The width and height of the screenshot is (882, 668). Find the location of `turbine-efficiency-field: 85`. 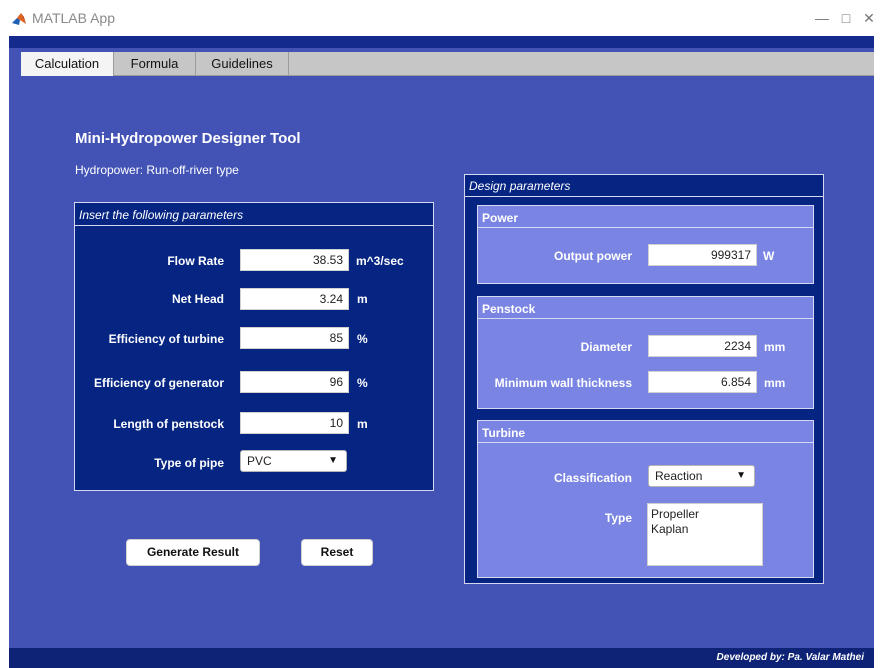

turbine-efficiency-field: 85 is located at coordinates (294, 338).